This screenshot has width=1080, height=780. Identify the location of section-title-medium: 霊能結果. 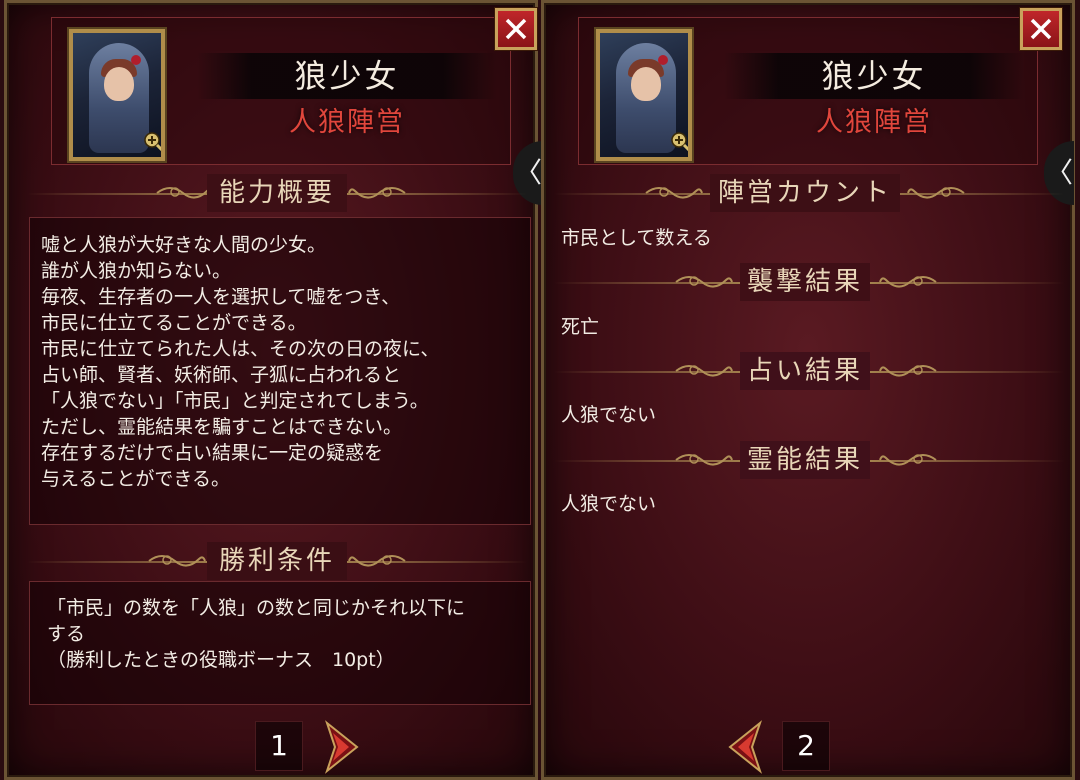
(805, 460).